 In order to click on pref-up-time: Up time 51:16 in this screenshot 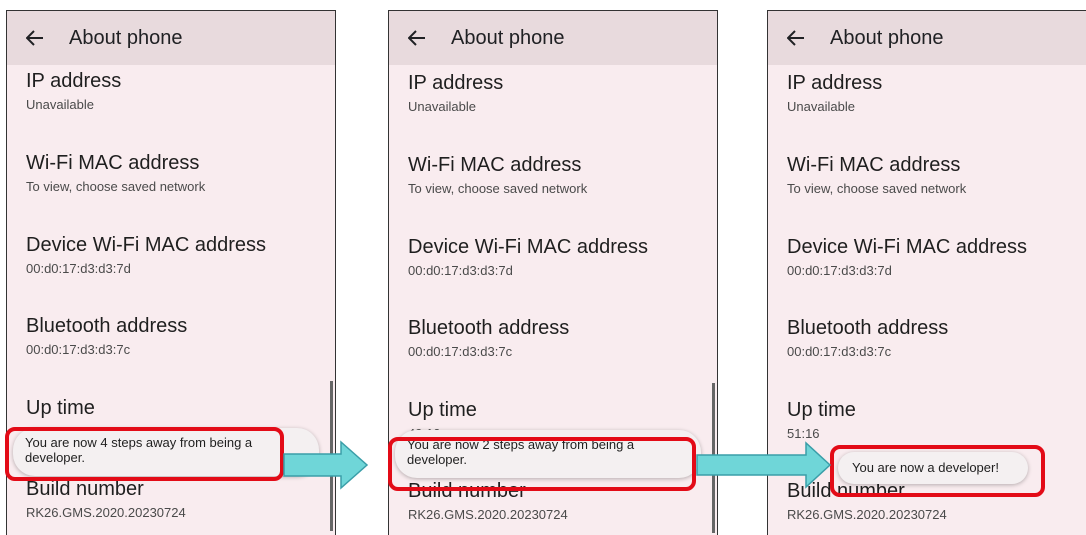, I will do `click(936, 420)`.